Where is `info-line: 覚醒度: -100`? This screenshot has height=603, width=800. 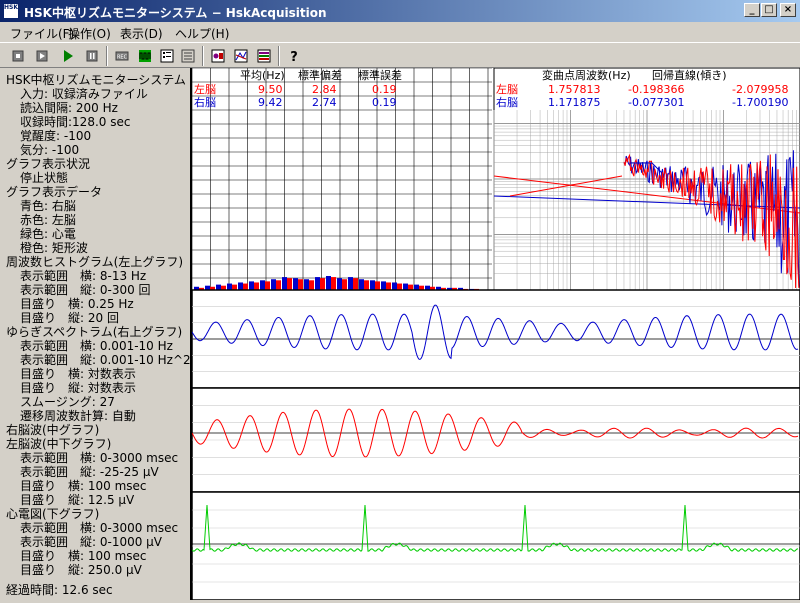
info-line: 覚醒度: -100 is located at coordinates (56, 136).